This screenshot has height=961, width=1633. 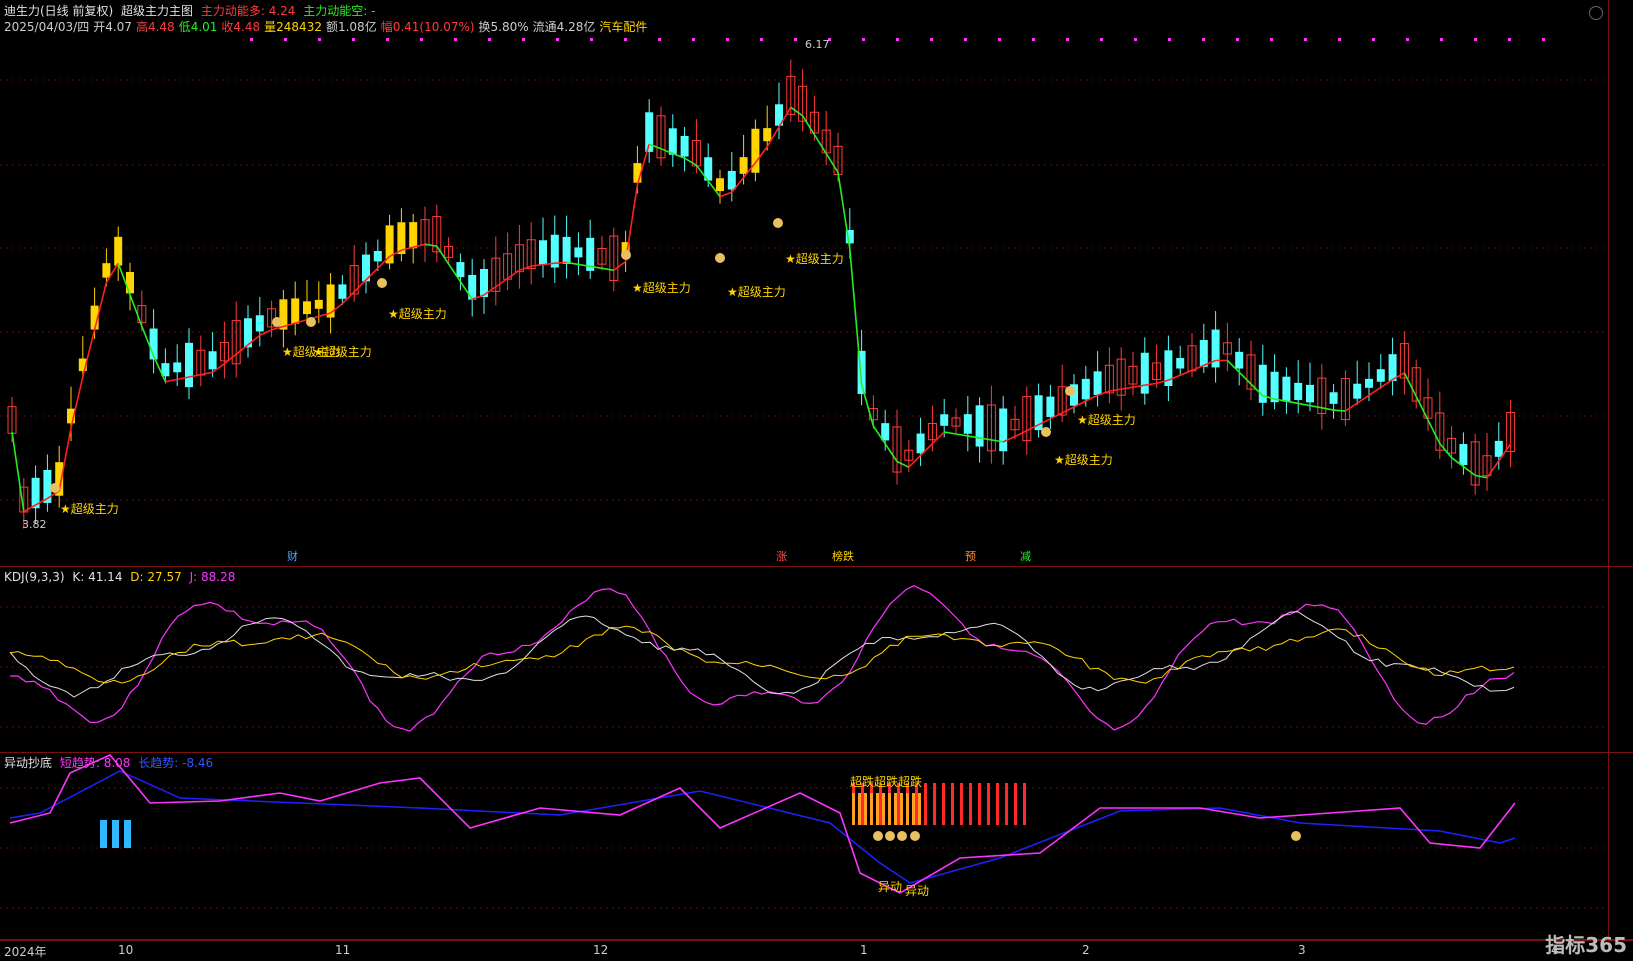 What do you see at coordinates (816, 950) in the screenshot?
I see `date-axis: 2024年 10 11 12 1 2 3 4` at bounding box center [816, 950].